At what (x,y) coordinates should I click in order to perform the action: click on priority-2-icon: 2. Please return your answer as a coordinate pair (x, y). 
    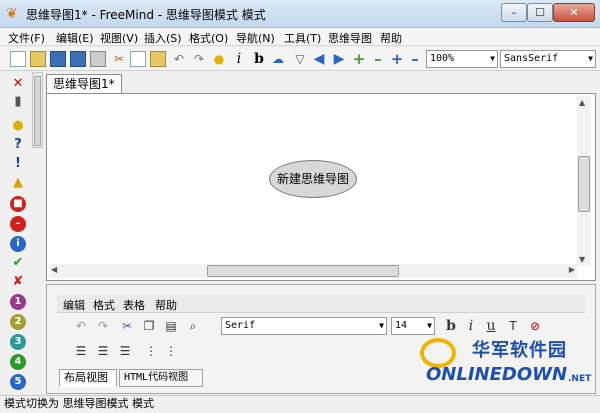
    Looking at the image, I should click on (18, 322).